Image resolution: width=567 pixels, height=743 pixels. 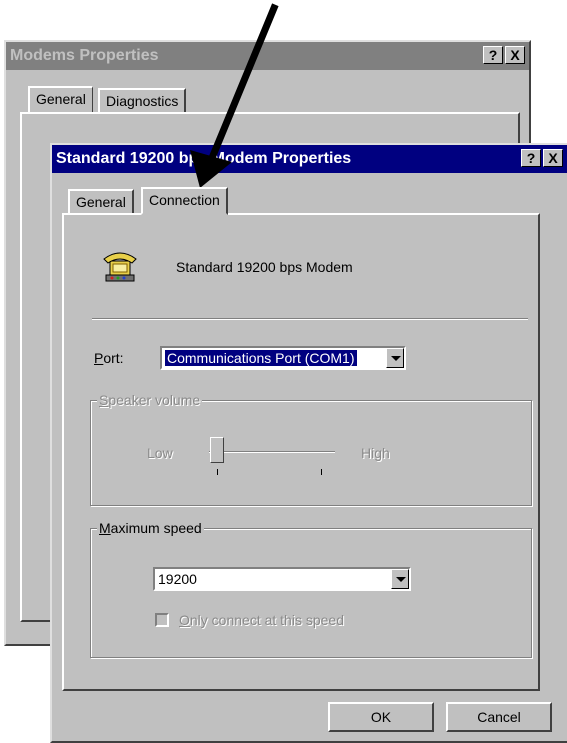 I want to click on maximum-speed-select: 19200, so click(x=282, y=579).